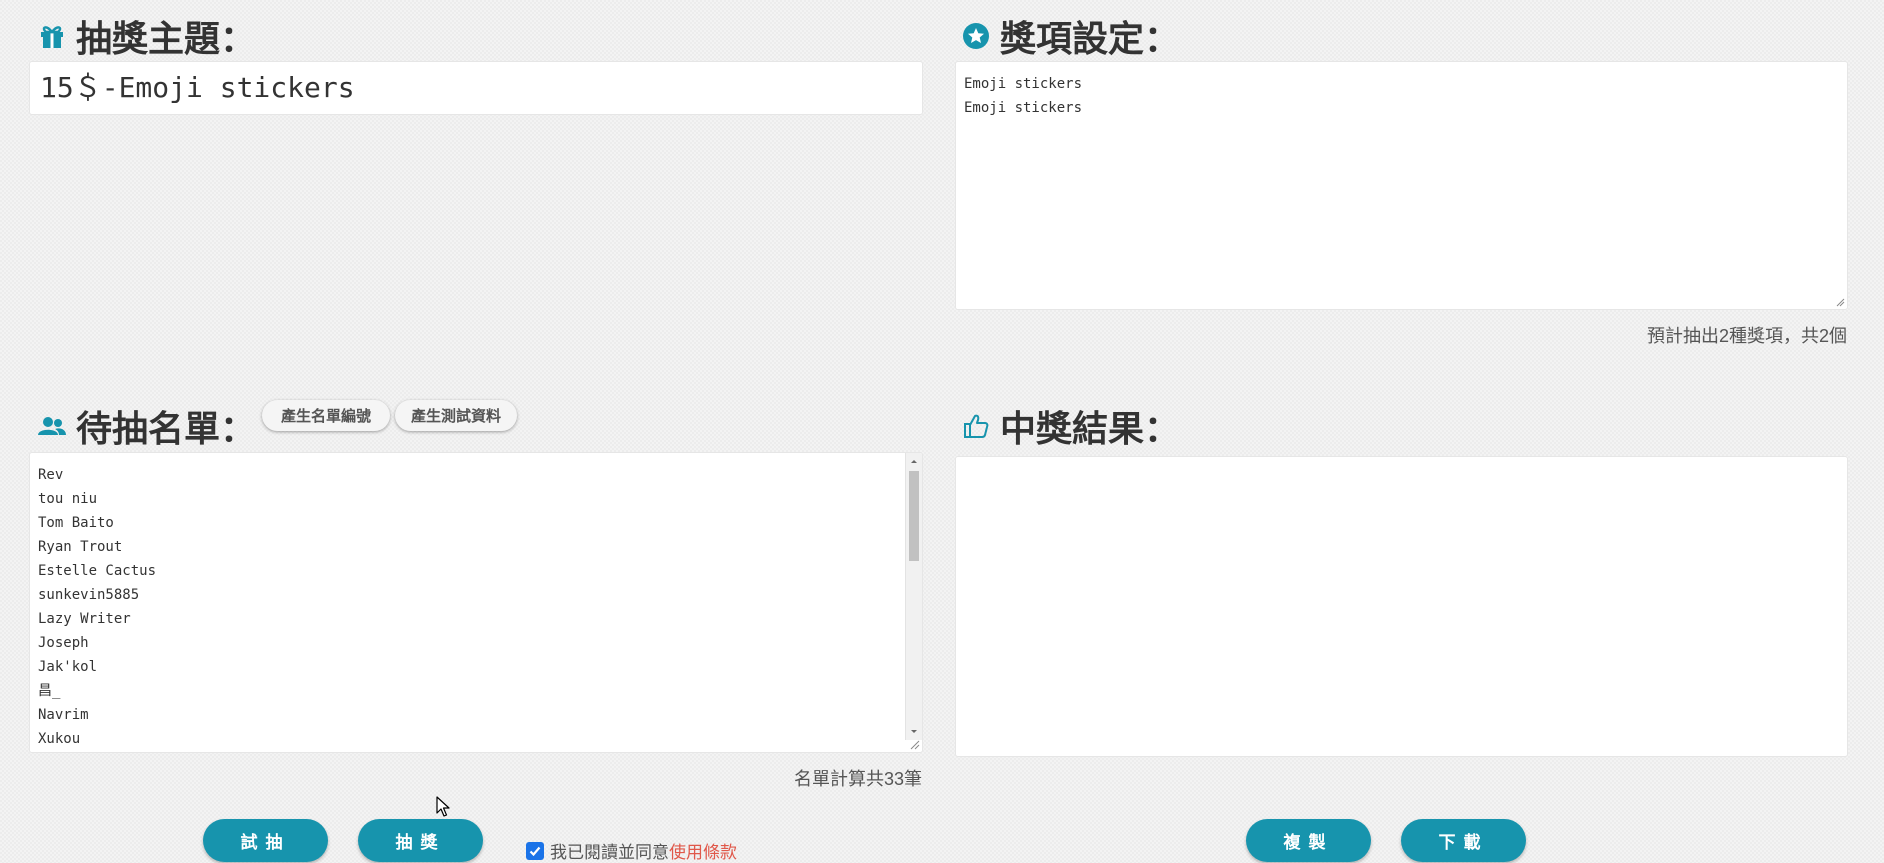  I want to click on copy-button: 複製, so click(1308, 840).